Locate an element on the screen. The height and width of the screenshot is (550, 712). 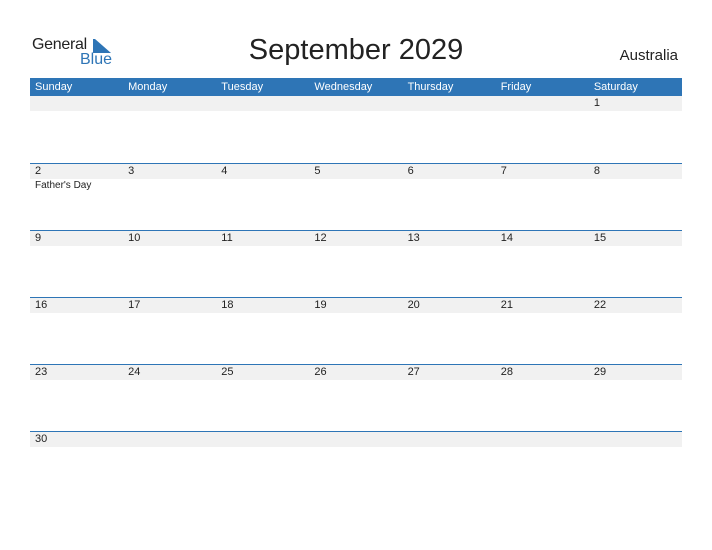
calendar-title: September 2029 is located at coordinates (356, 50).